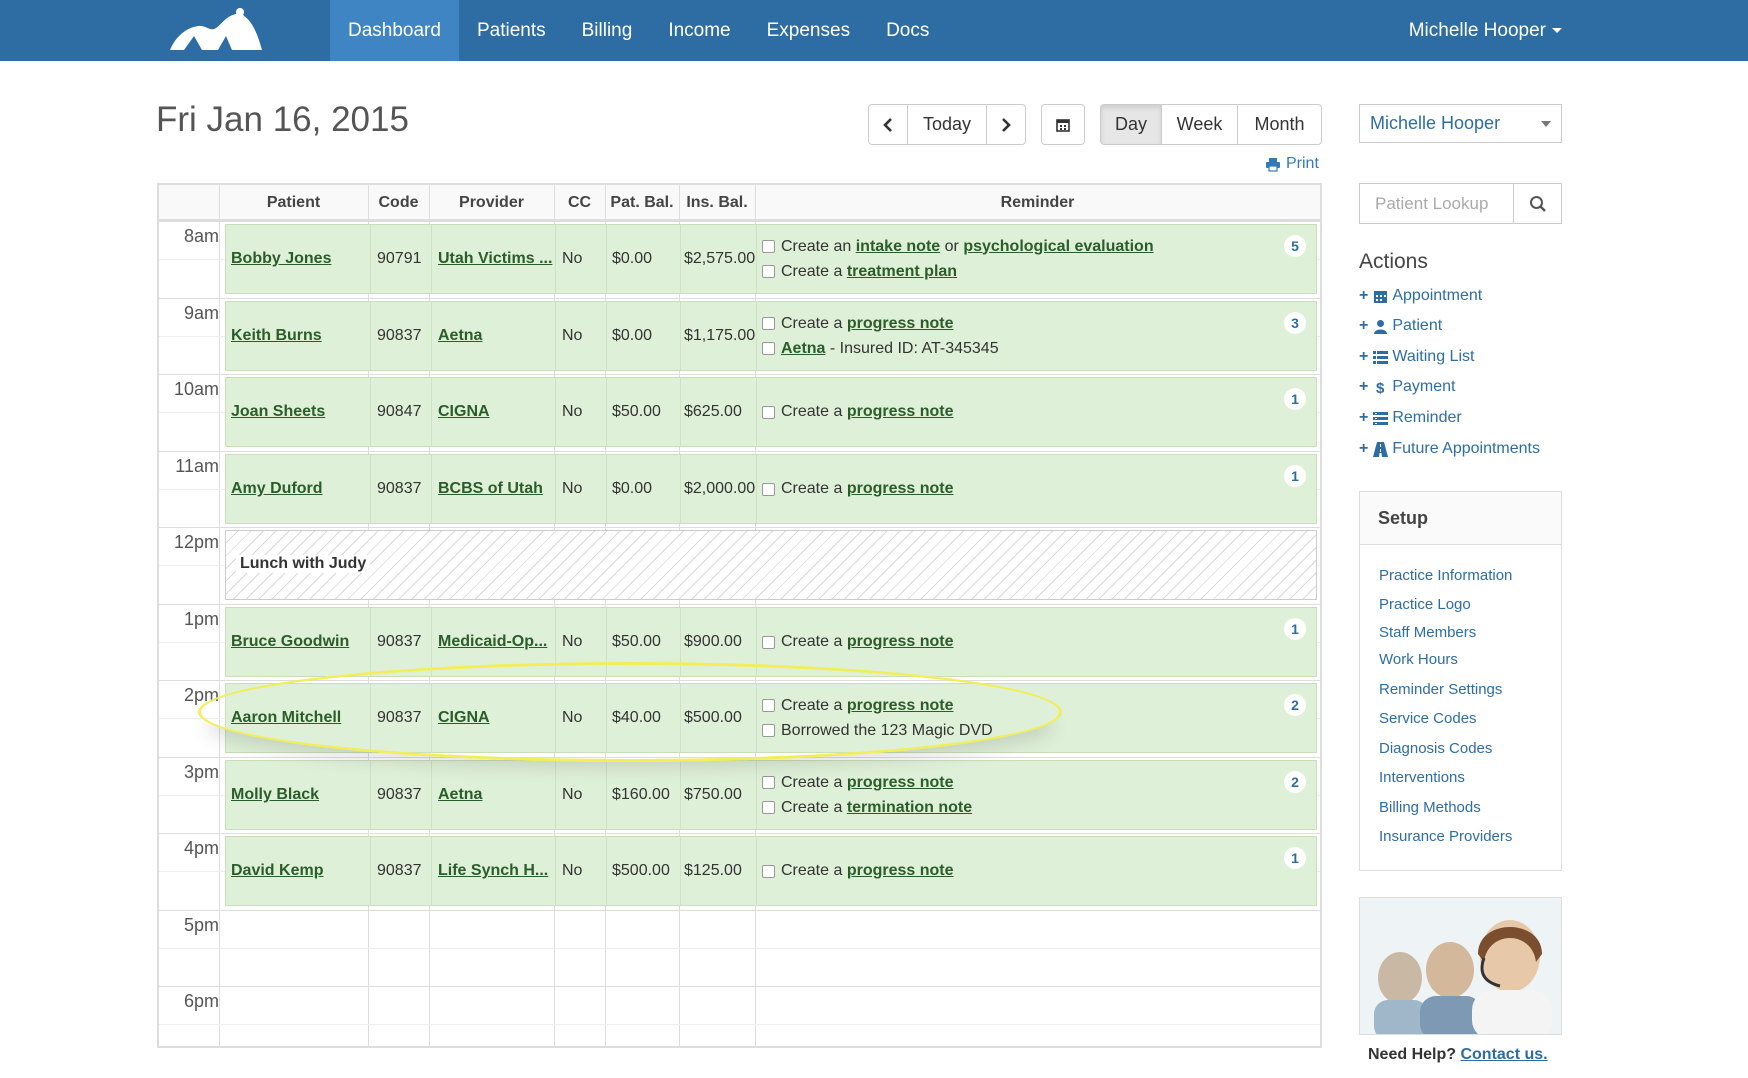 This screenshot has width=1748, height=1078. I want to click on setup-link: Staff Members, so click(1427, 632).